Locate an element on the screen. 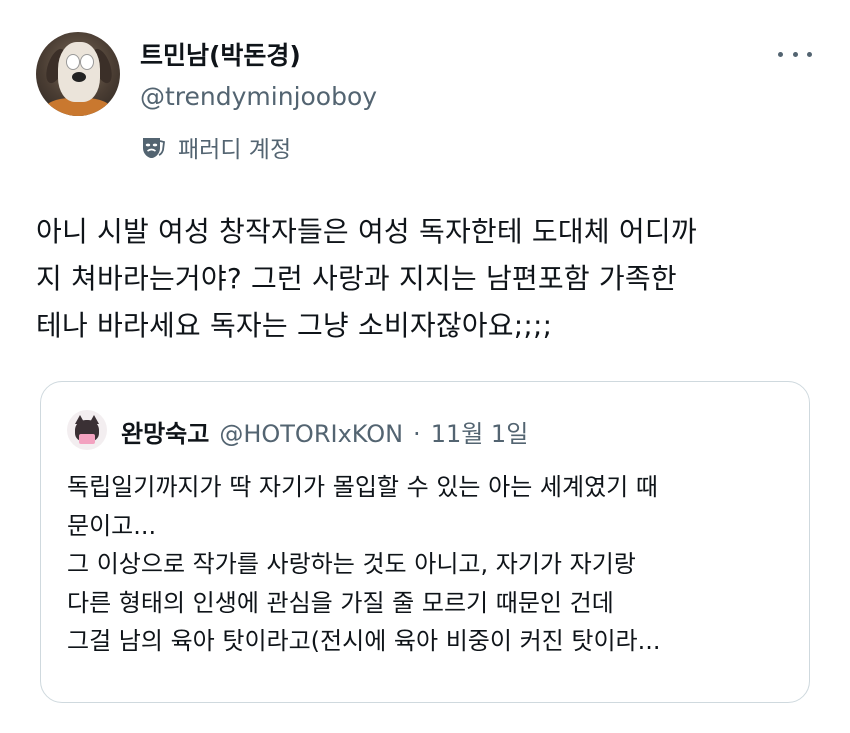 Image resolution: width=850 pixels, height=733 pixels. quoted-author-name: 완망숙고 is located at coordinates (165, 431).